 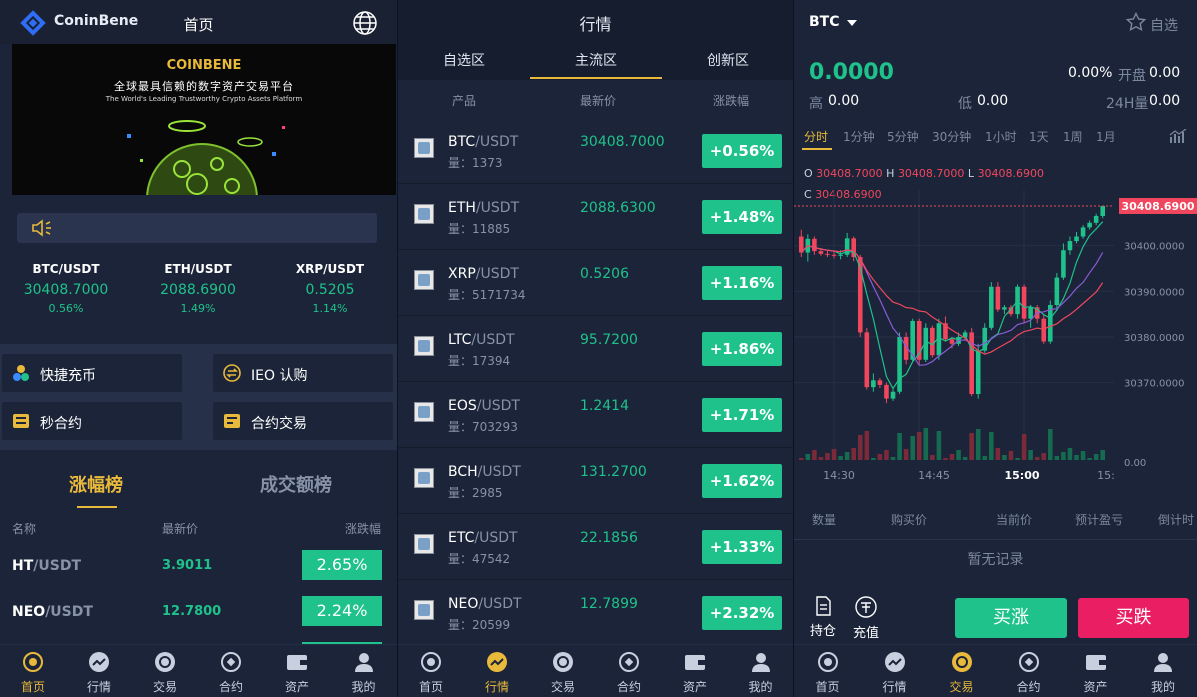 What do you see at coordinates (595, 613) in the screenshot?
I see `market-row: NEO/USDT 量：20599 12.7899 +2.32%` at bounding box center [595, 613].